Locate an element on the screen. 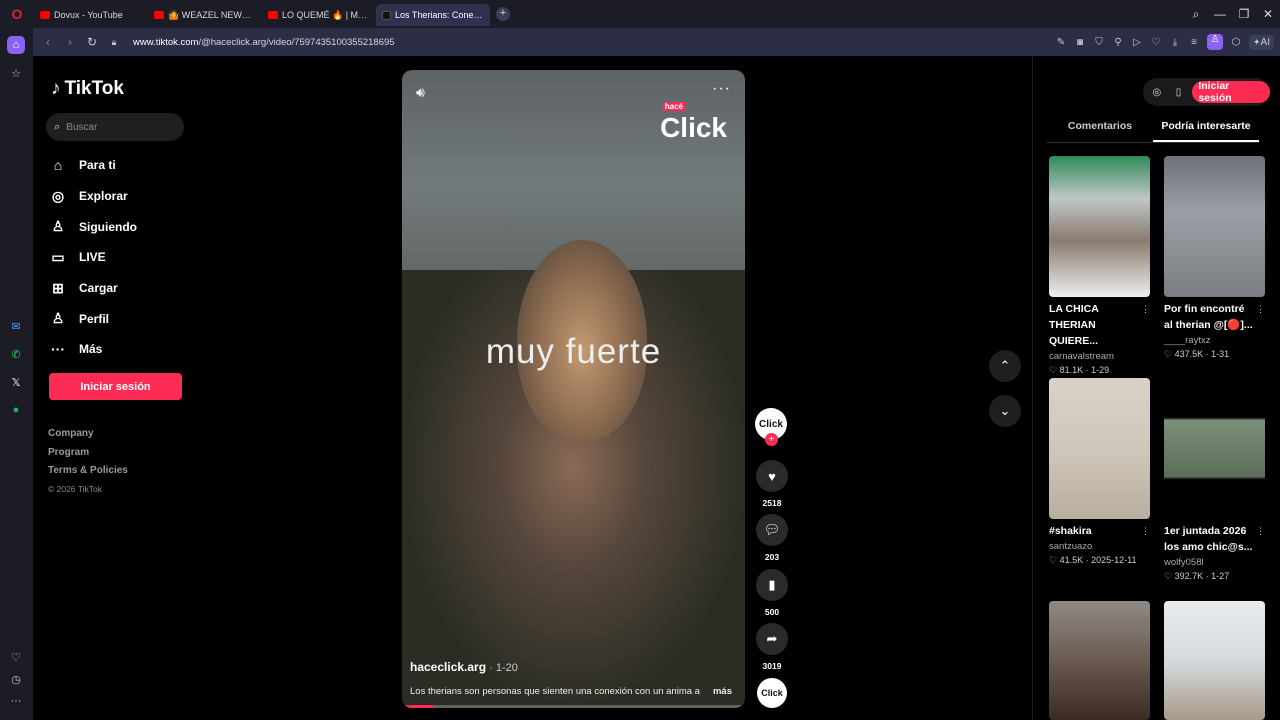  tiktok-logo: ♪ TikTok is located at coordinates (87, 89).